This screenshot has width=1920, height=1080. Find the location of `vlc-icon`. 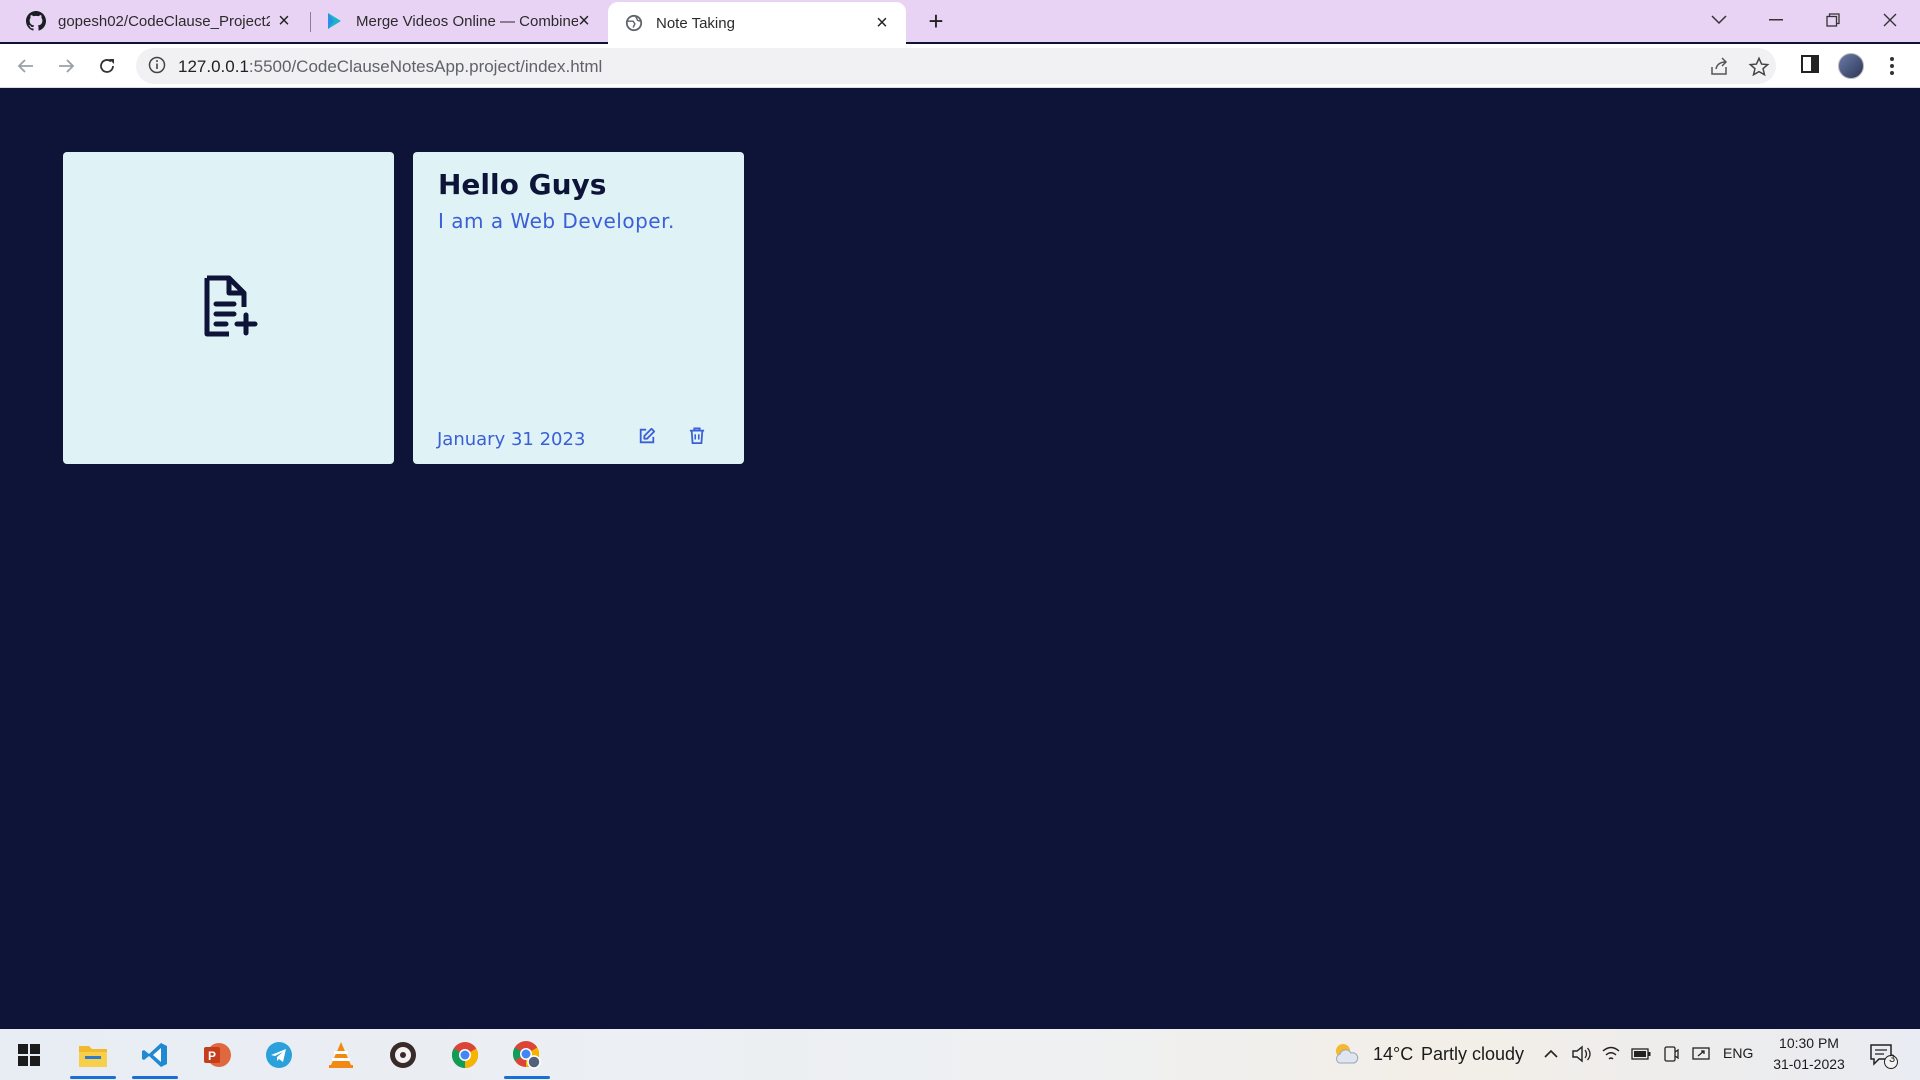

vlc-icon is located at coordinates (341, 1054).